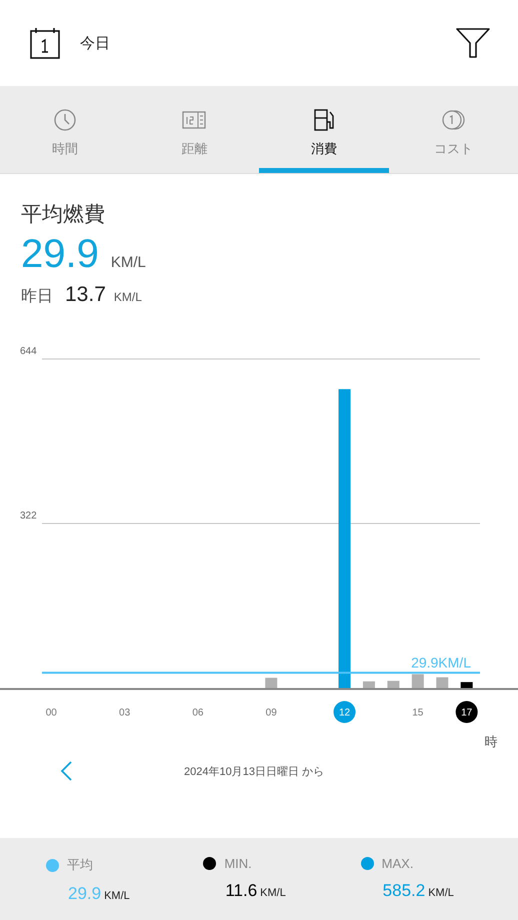 The width and height of the screenshot is (518, 920). I want to click on average-value: 29.9, so click(60, 254).